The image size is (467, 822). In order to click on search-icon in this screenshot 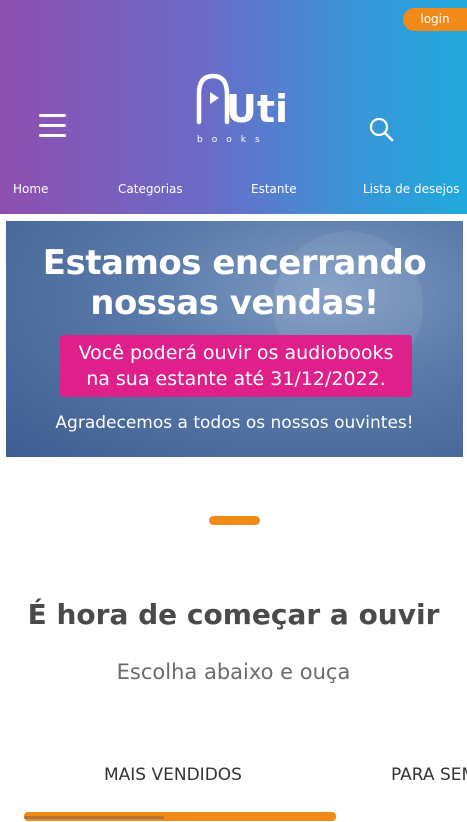, I will do `click(381, 129)`.